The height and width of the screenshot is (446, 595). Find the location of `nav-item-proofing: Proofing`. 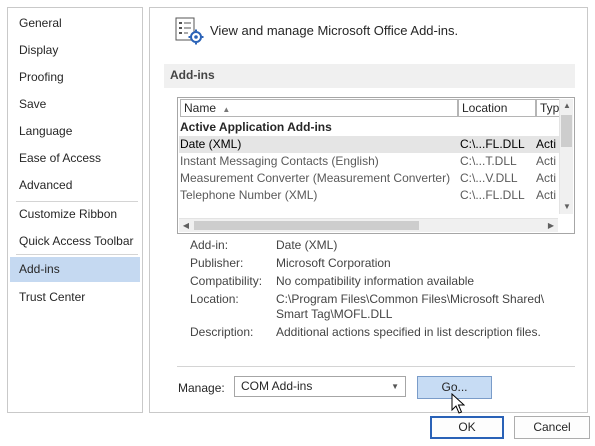

nav-item-proofing: Proofing is located at coordinates (75, 77).